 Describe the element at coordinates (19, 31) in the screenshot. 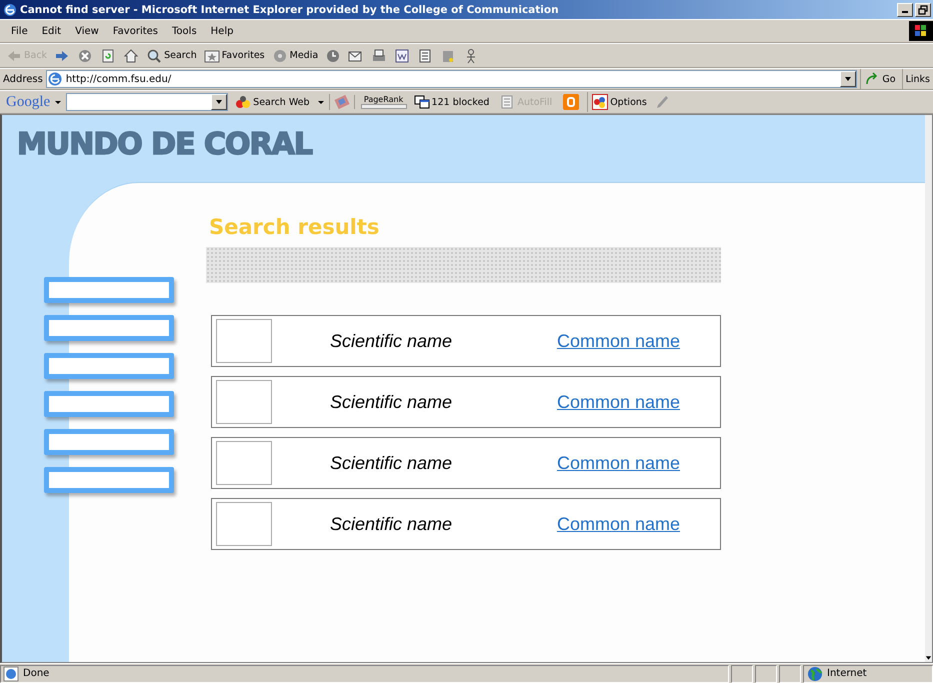

I see `menu-item: File` at that location.